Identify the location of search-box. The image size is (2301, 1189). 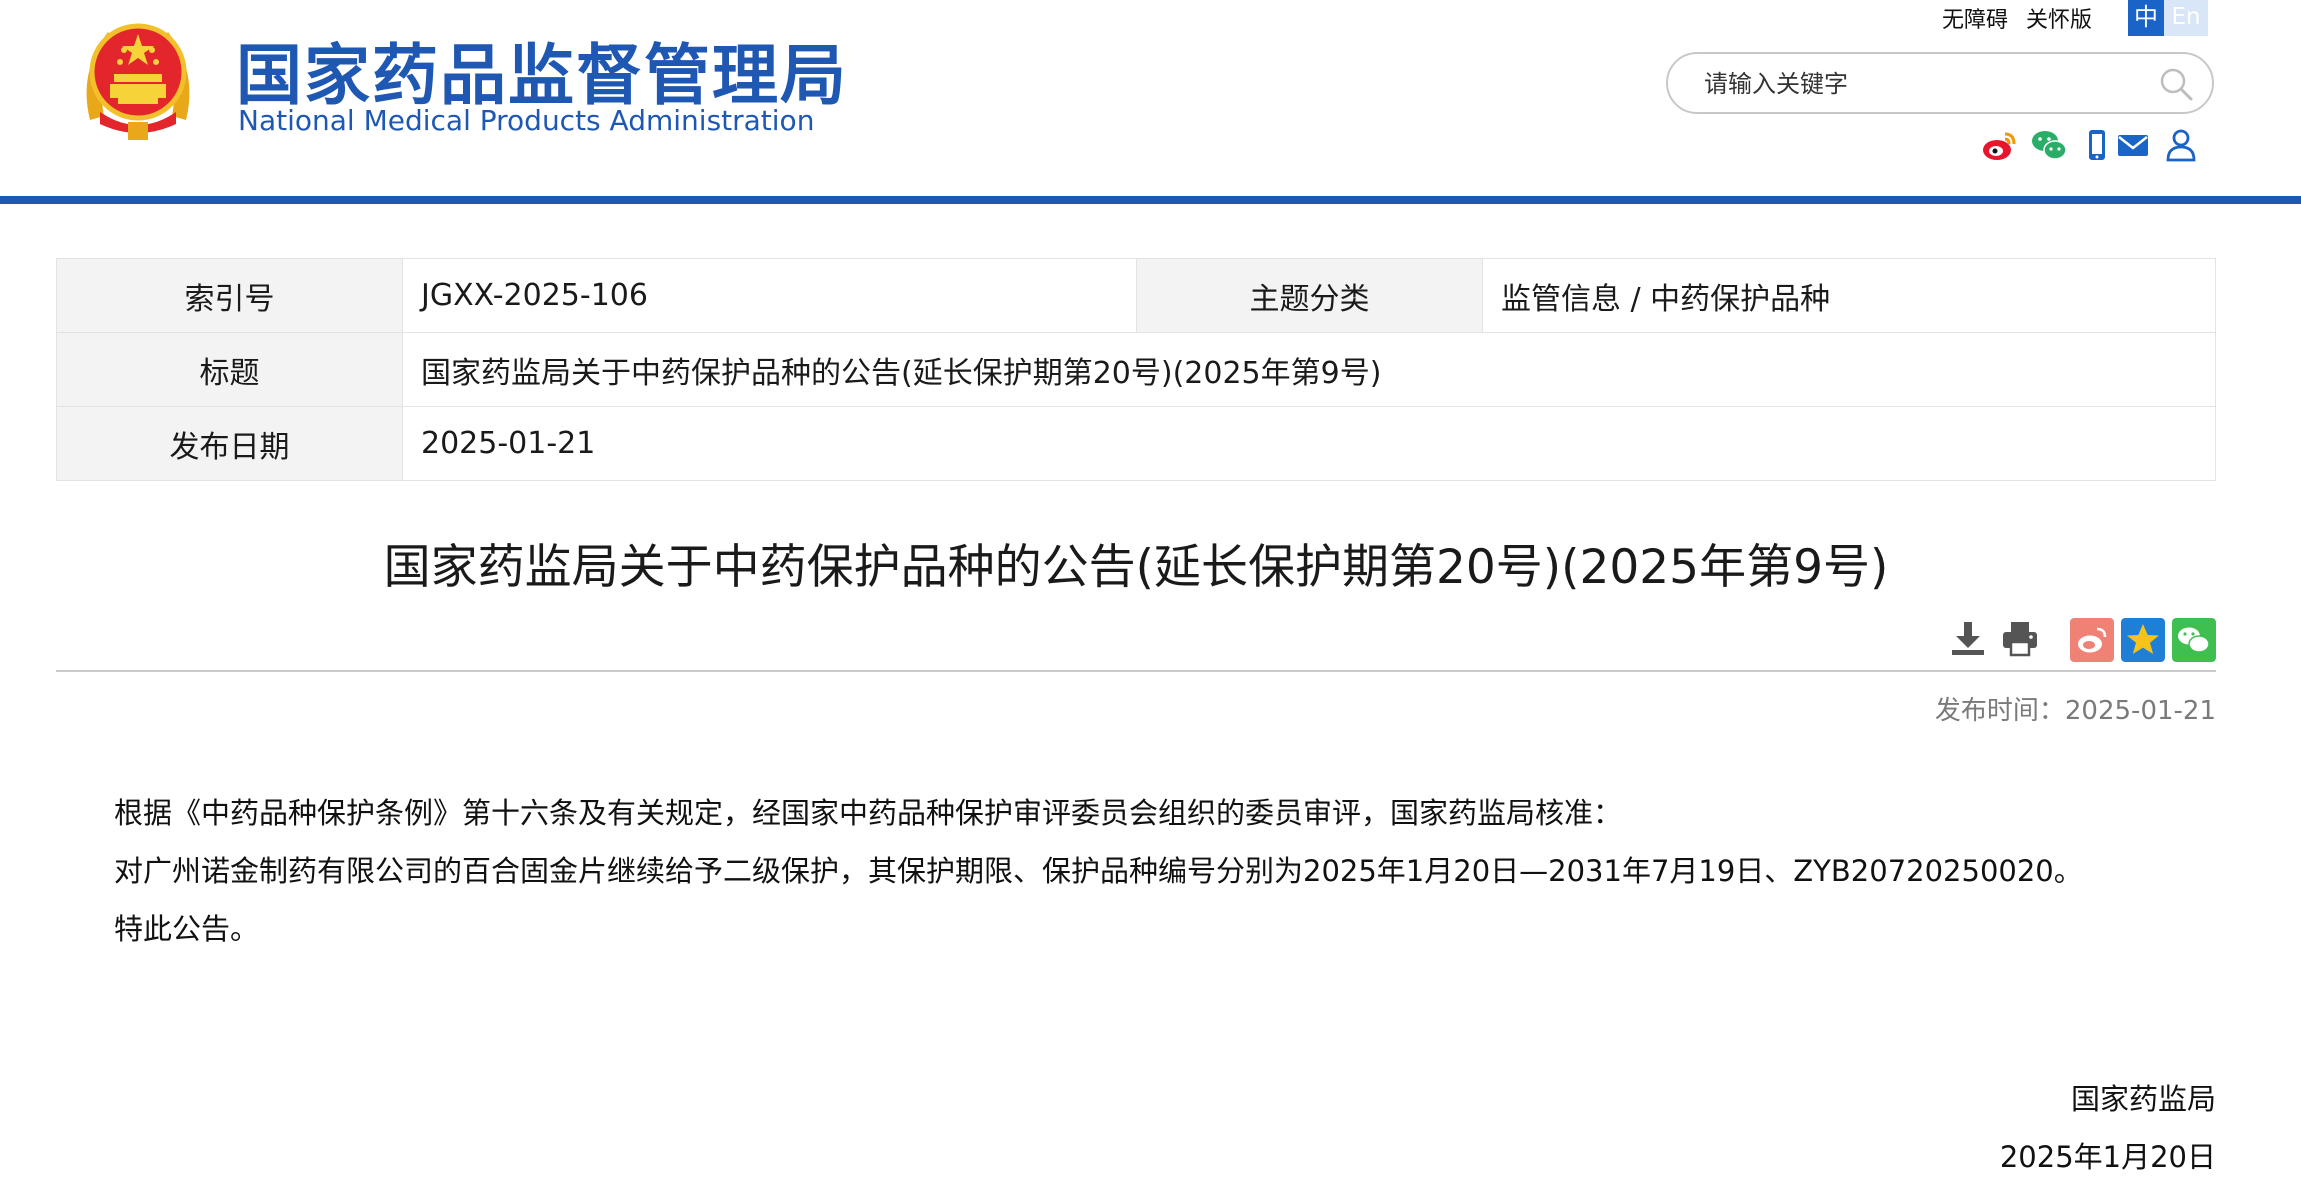
(1940, 83).